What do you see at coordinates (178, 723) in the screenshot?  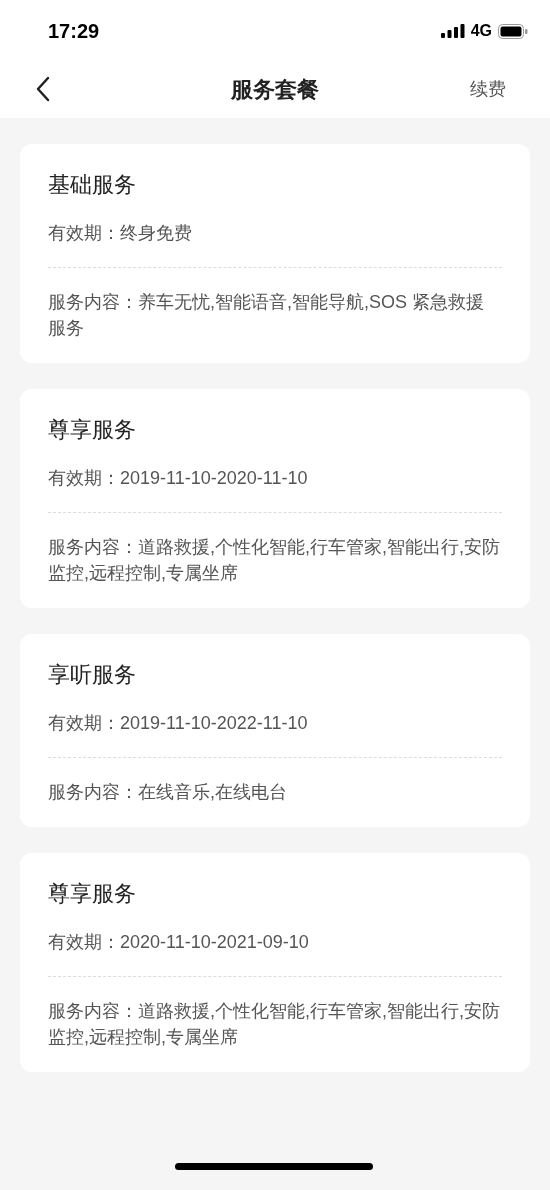 I see `validity-text: 有效期：2019-11-10-2022-11-10` at bounding box center [178, 723].